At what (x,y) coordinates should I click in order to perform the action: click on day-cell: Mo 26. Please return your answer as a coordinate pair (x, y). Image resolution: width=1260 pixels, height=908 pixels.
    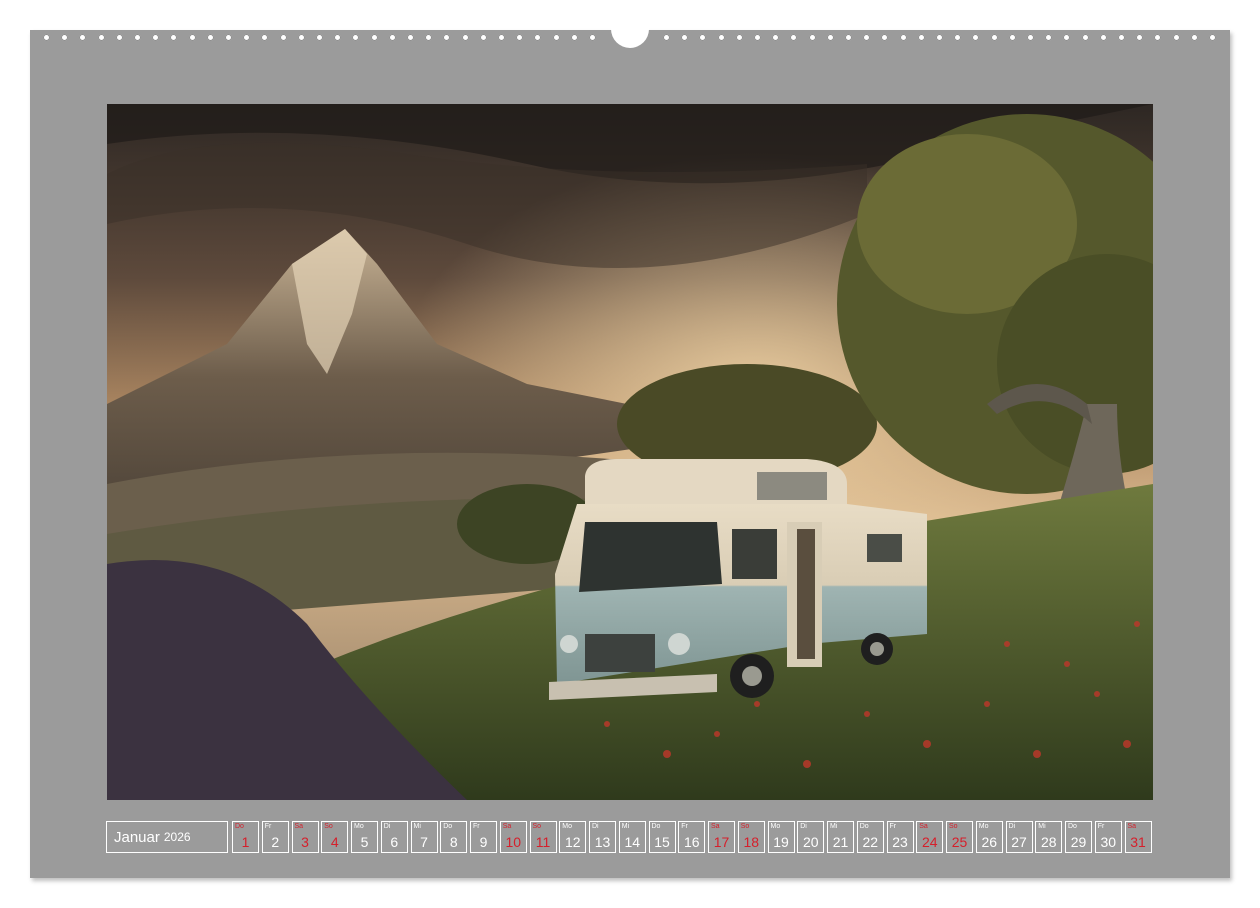
    Looking at the image, I should click on (989, 837).